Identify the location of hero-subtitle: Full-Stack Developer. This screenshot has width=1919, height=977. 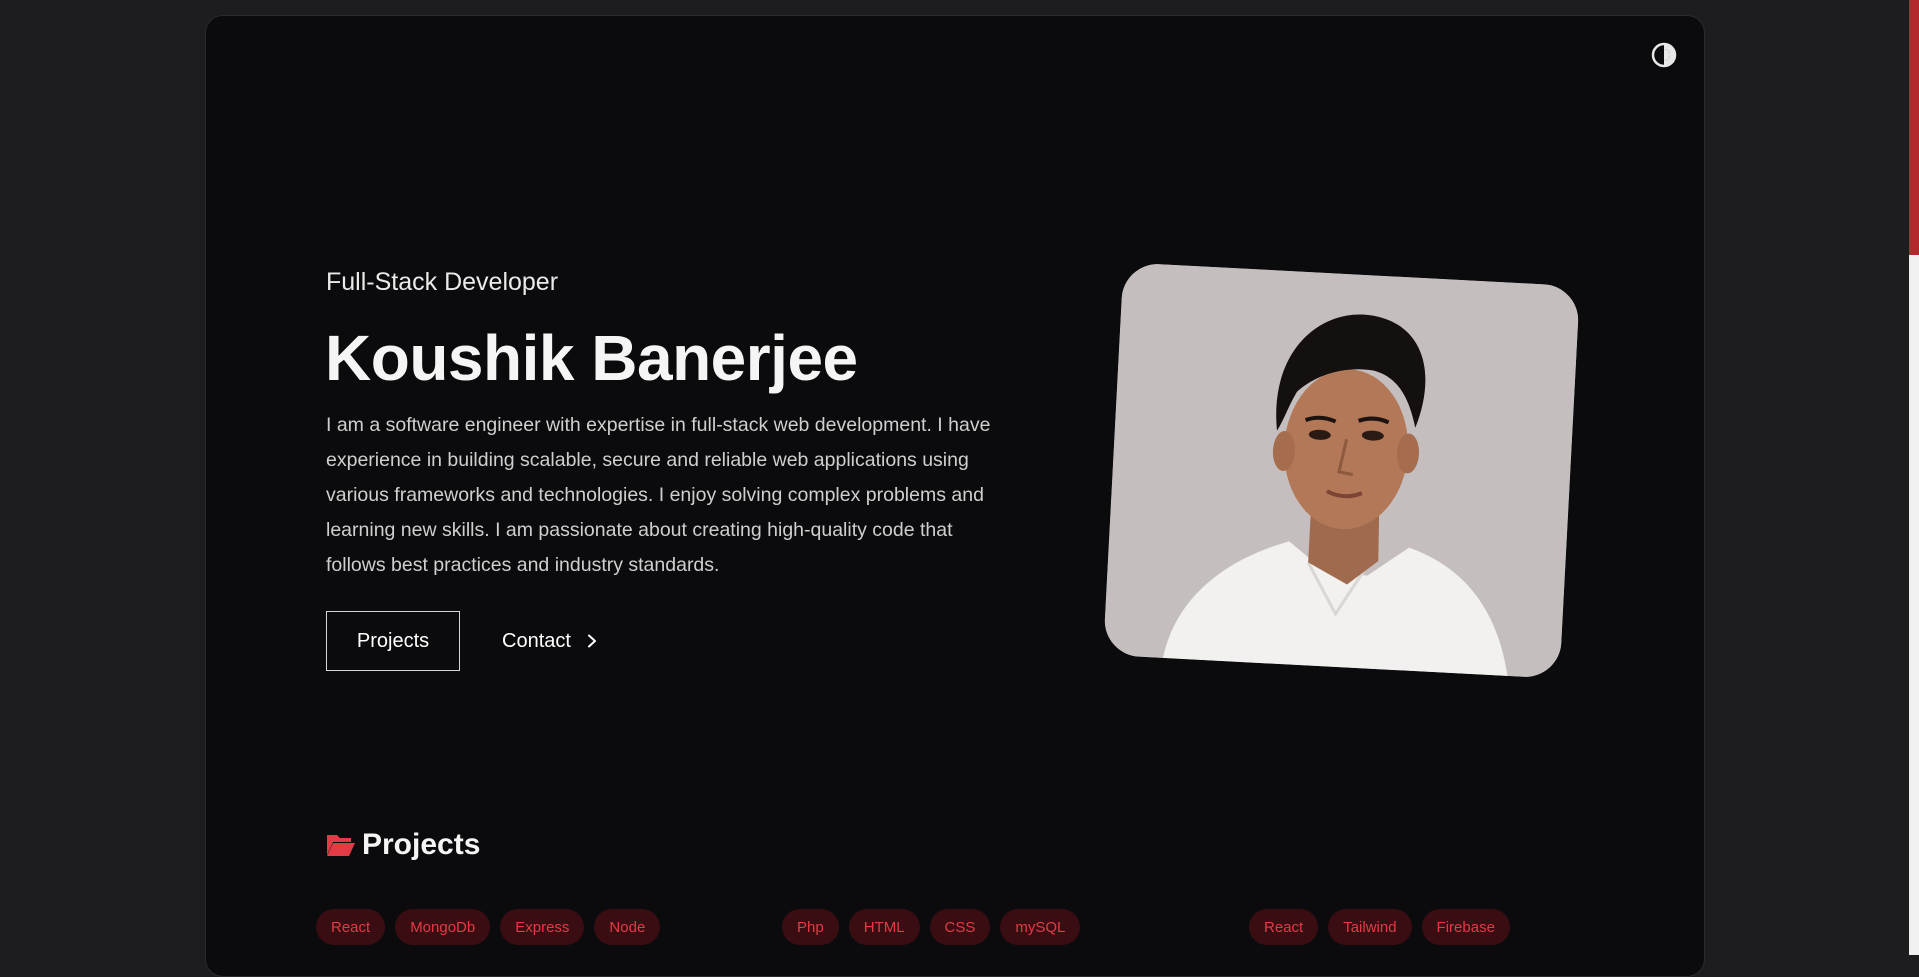
(442, 282).